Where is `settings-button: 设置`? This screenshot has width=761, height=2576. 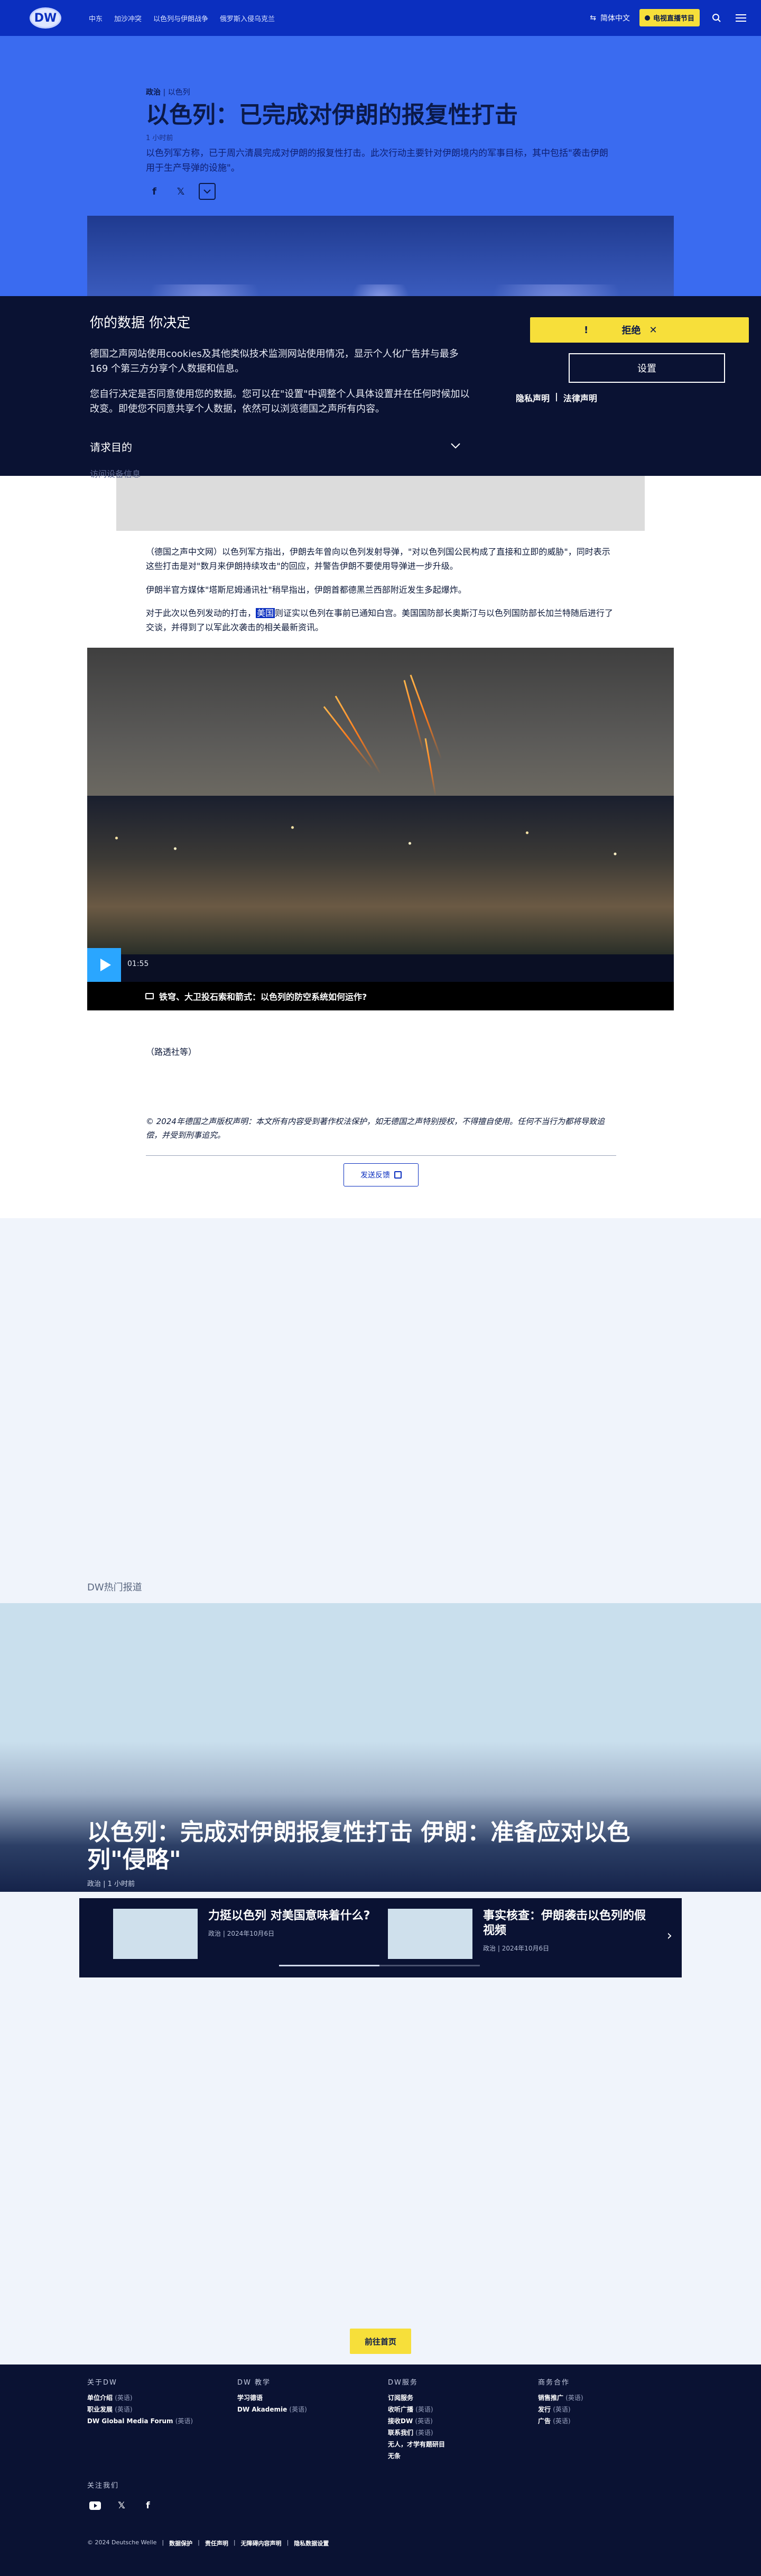 settings-button: 设置 is located at coordinates (647, 368).